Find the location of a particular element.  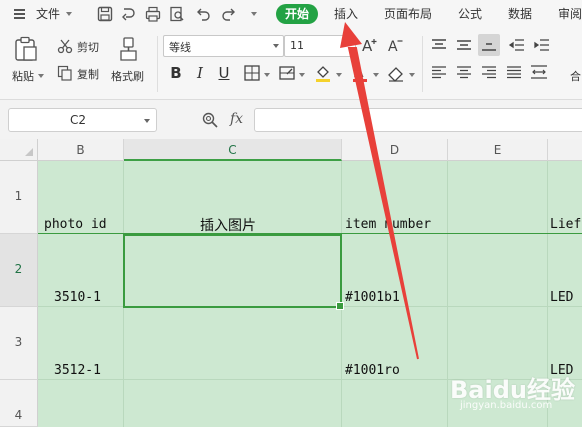

clear-caret-icon is located at coordinates (412, 75).